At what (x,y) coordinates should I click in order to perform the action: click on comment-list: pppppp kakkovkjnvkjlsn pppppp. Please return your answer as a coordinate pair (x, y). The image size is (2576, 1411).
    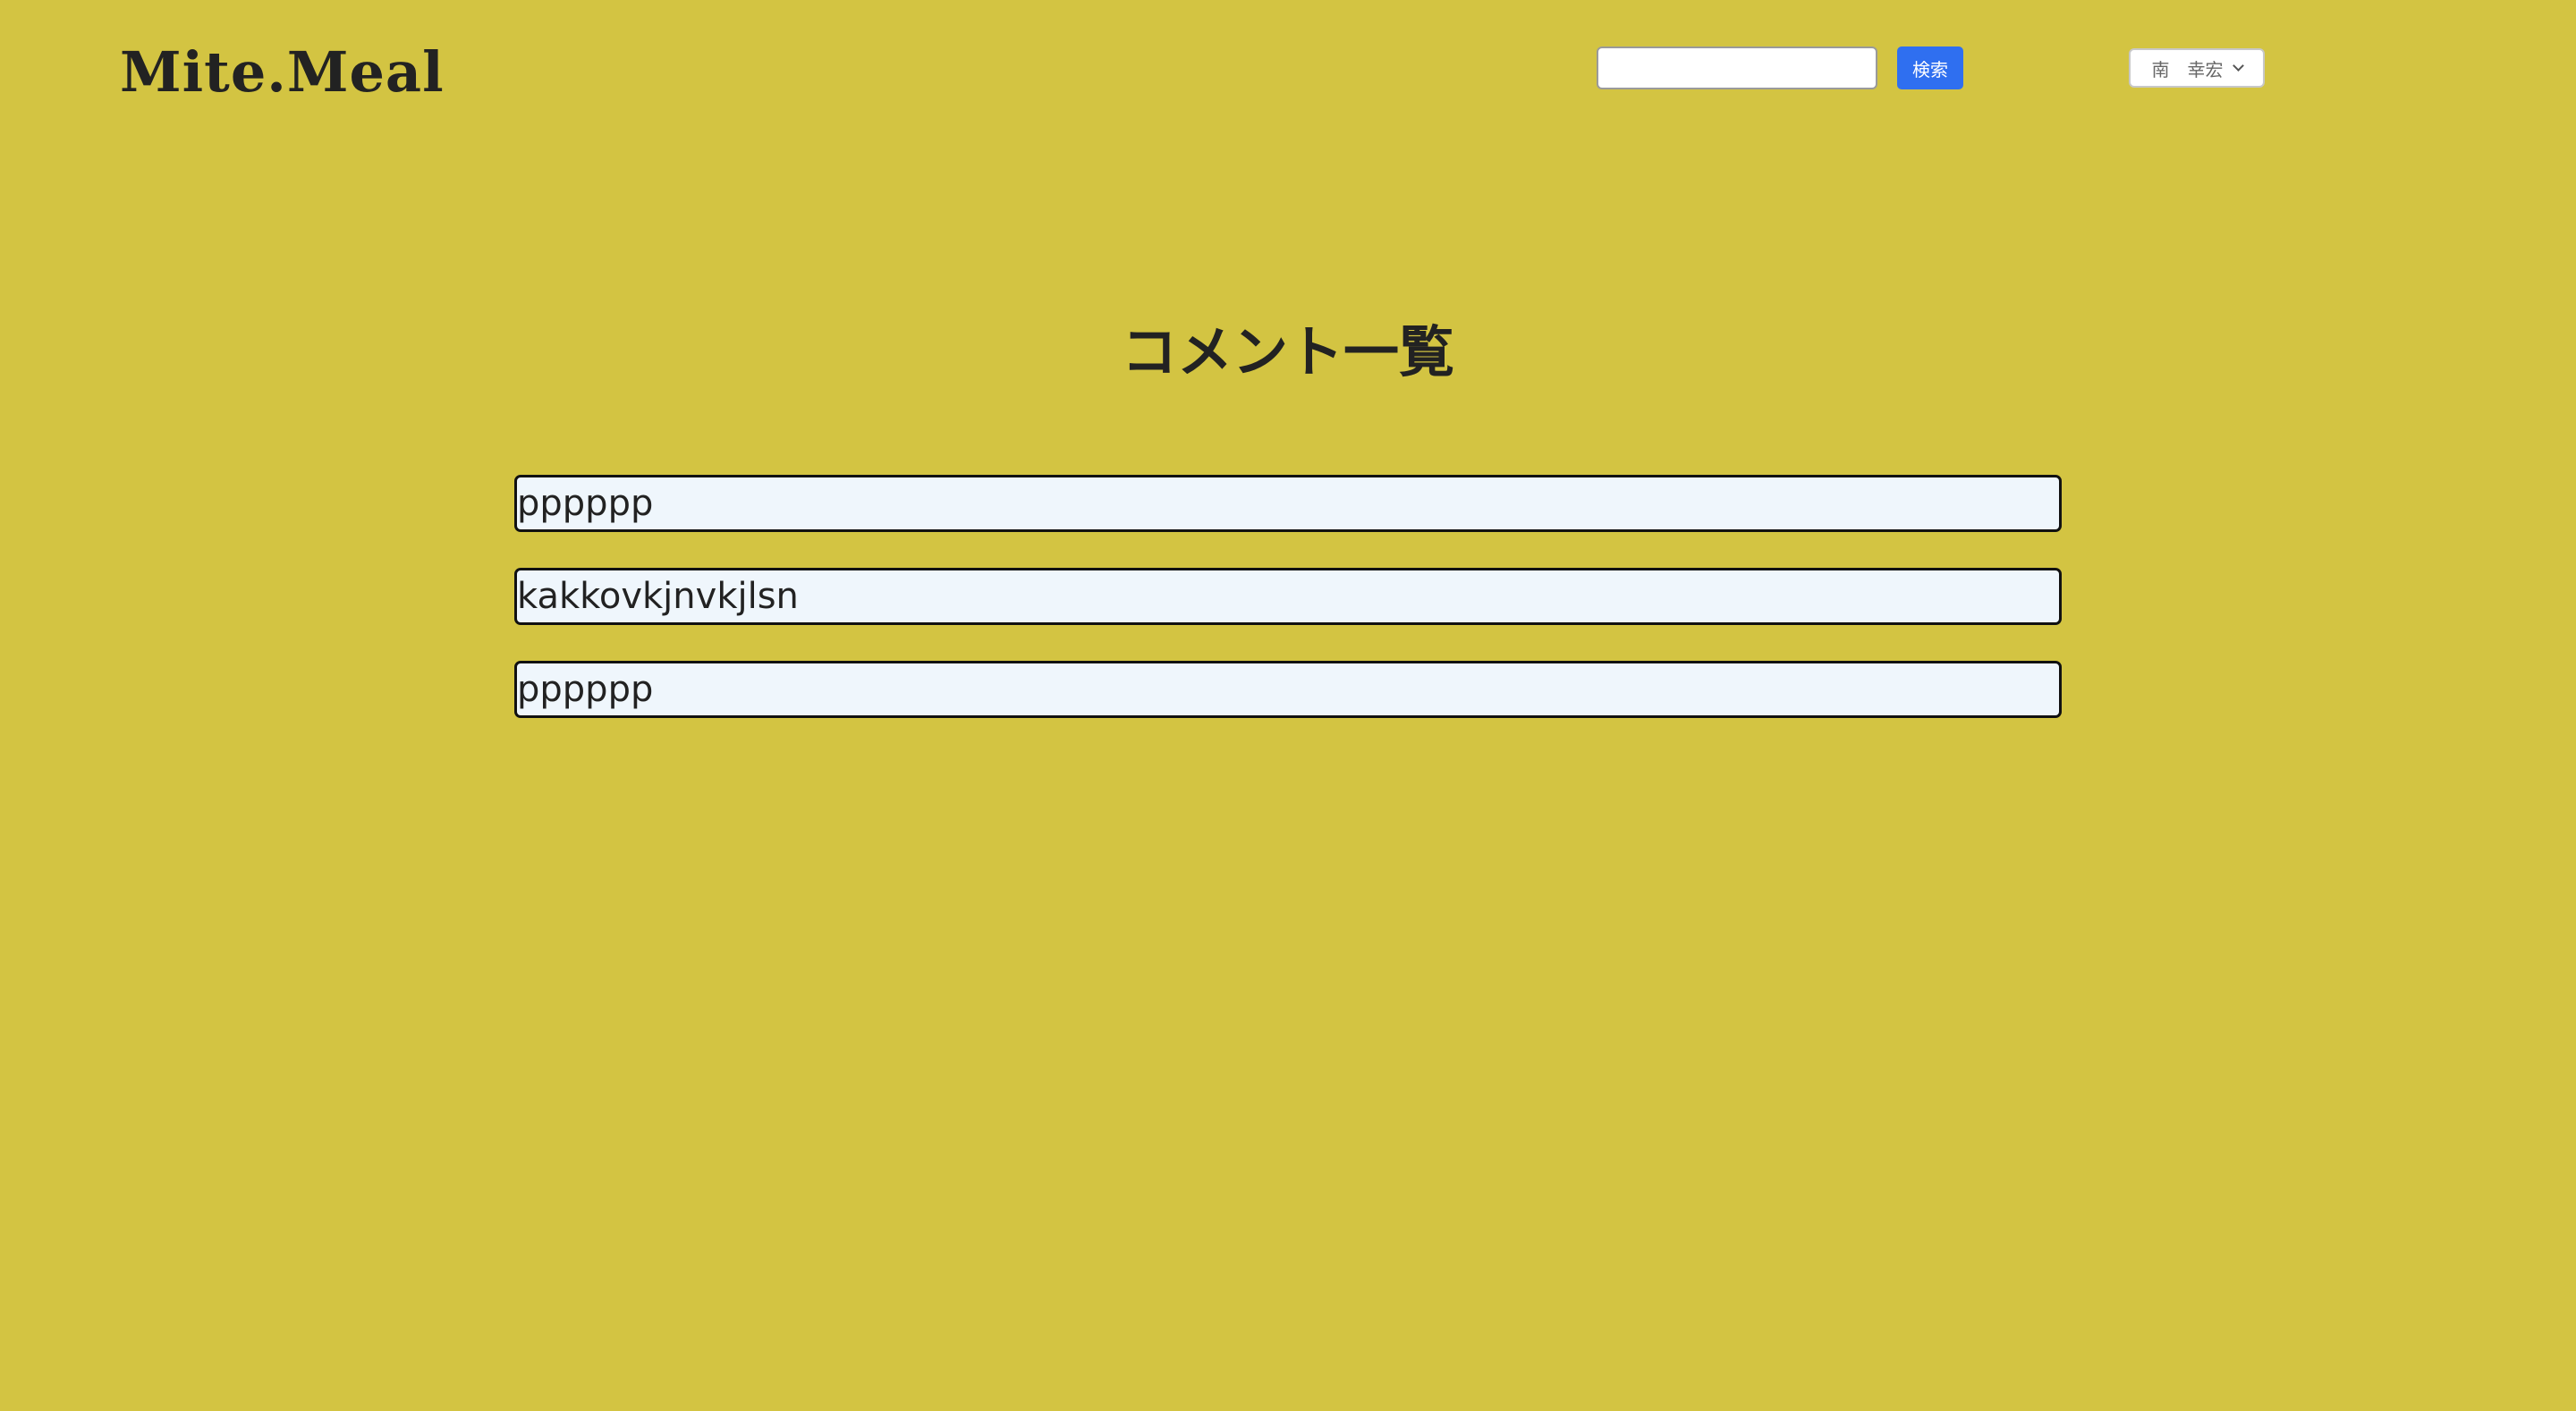
    Looking at the image, I should click on (1288, 614).